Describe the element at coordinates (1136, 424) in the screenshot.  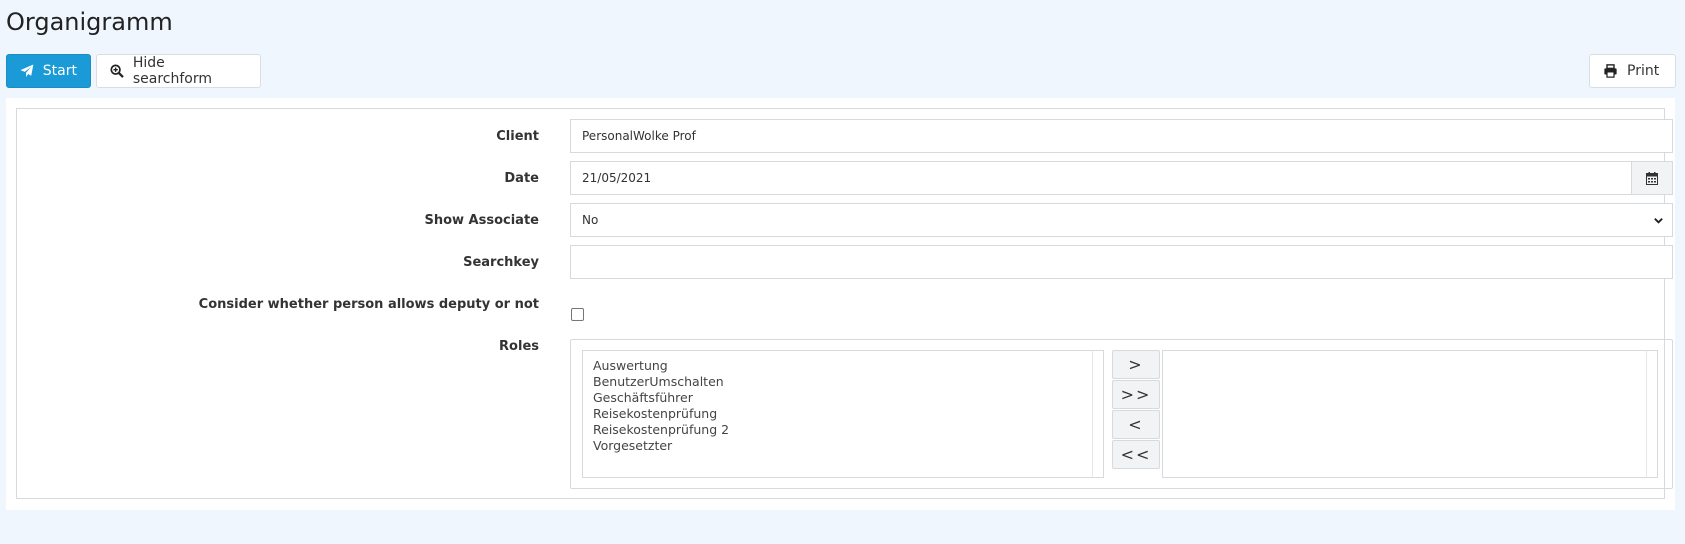
I see `remove-role-button: <` at that location.